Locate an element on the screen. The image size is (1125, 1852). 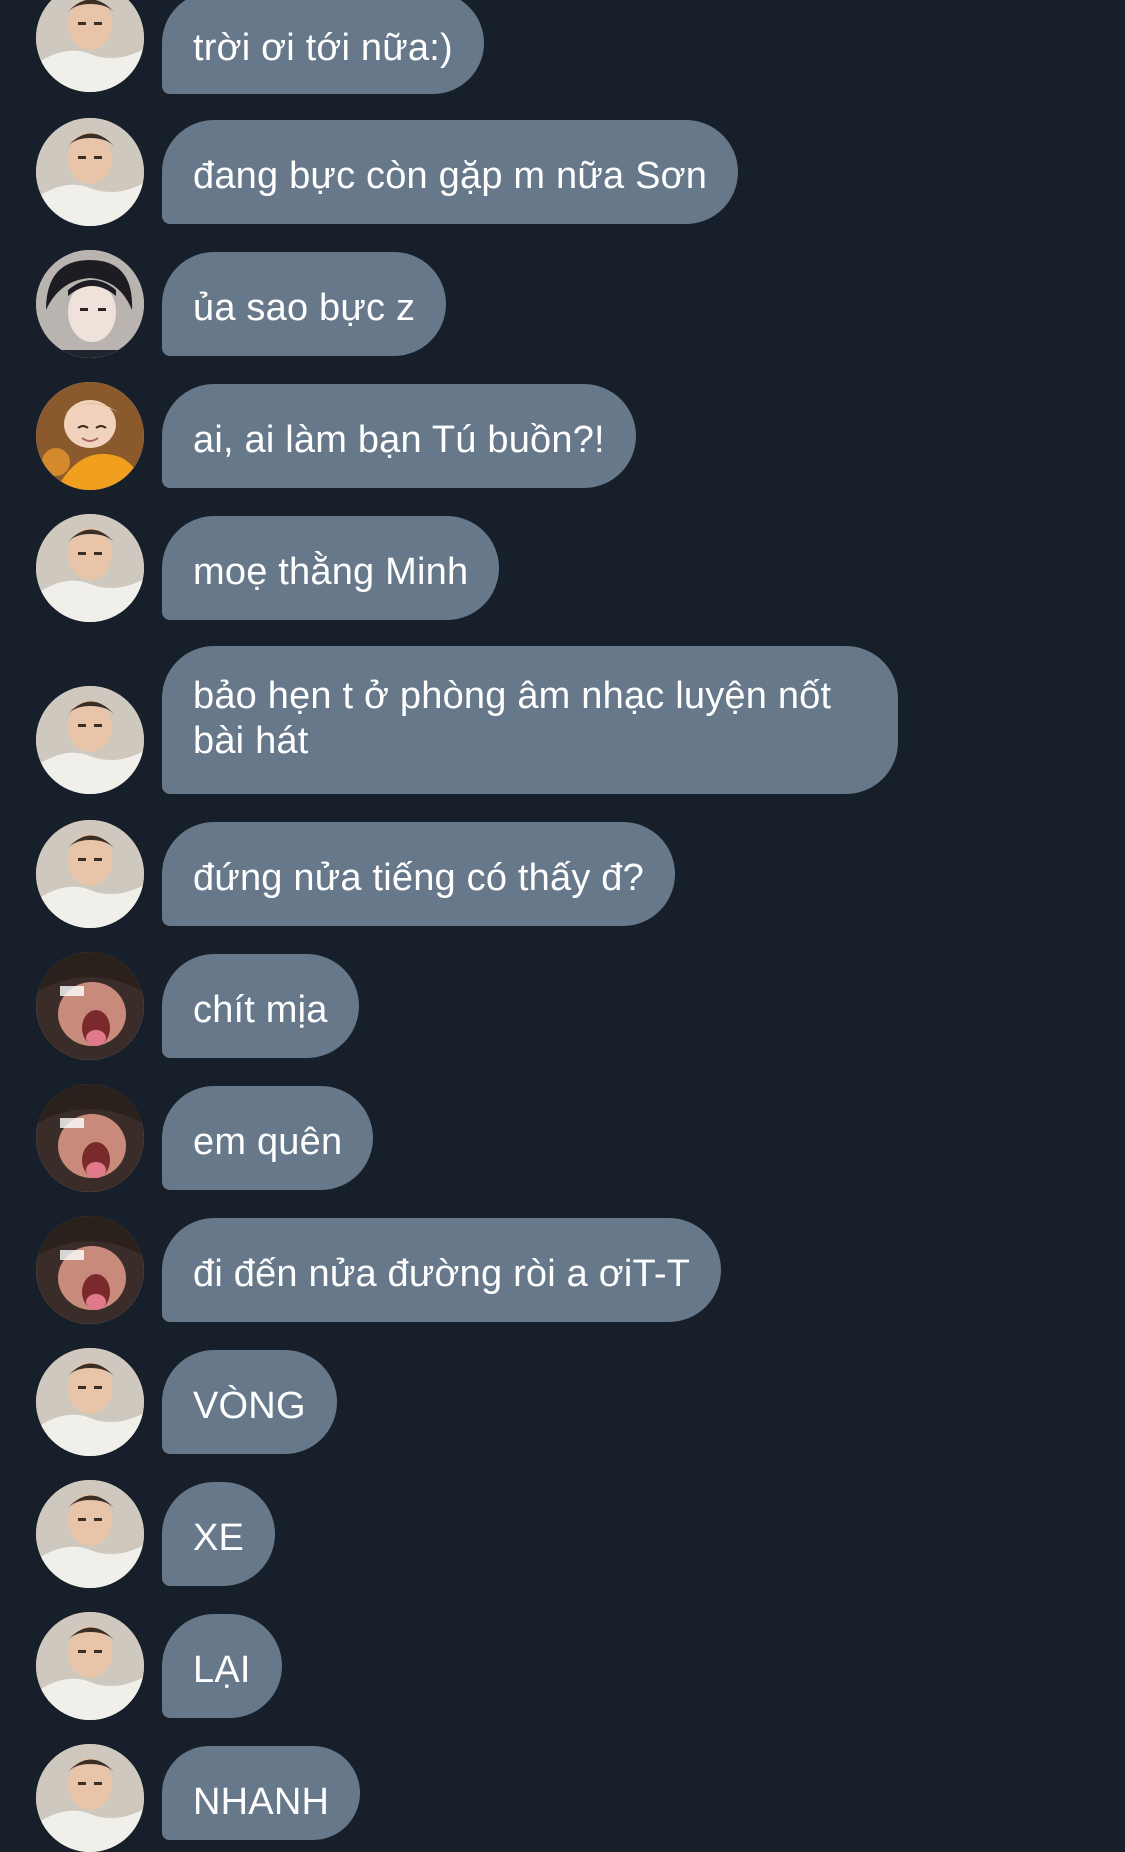
message-bubble: moẹ thằng Minh is located at coordinates (331, 568).